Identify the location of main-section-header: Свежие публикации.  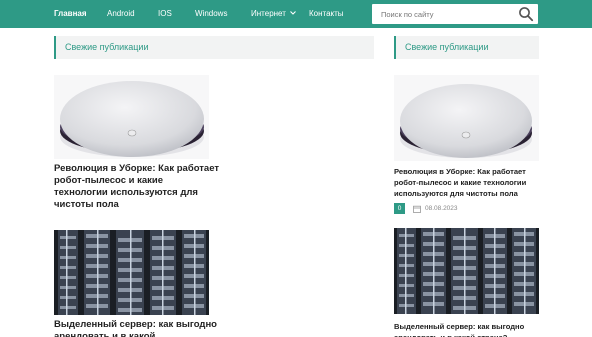
(214, 47).